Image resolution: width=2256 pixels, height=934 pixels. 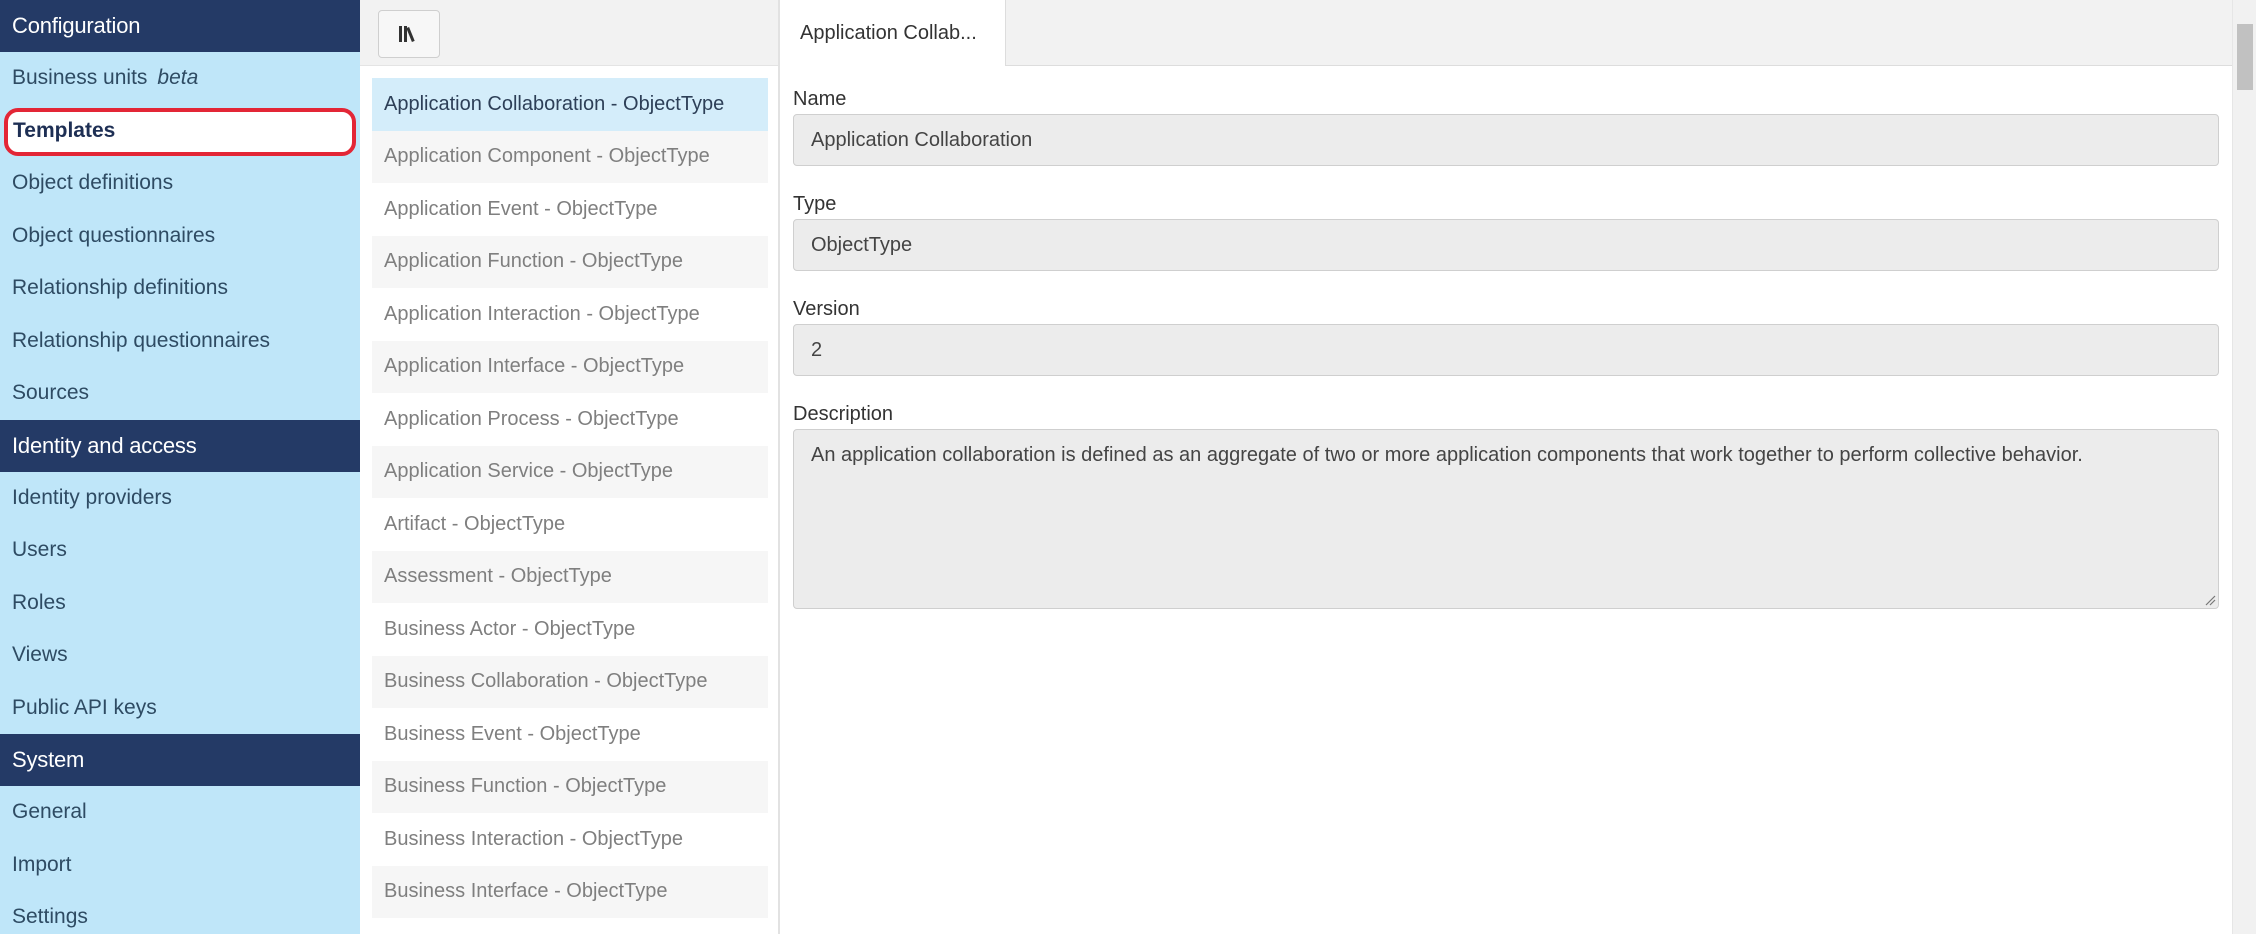 I want to click on nav-item-users: Users, so click(x=180, y=550).